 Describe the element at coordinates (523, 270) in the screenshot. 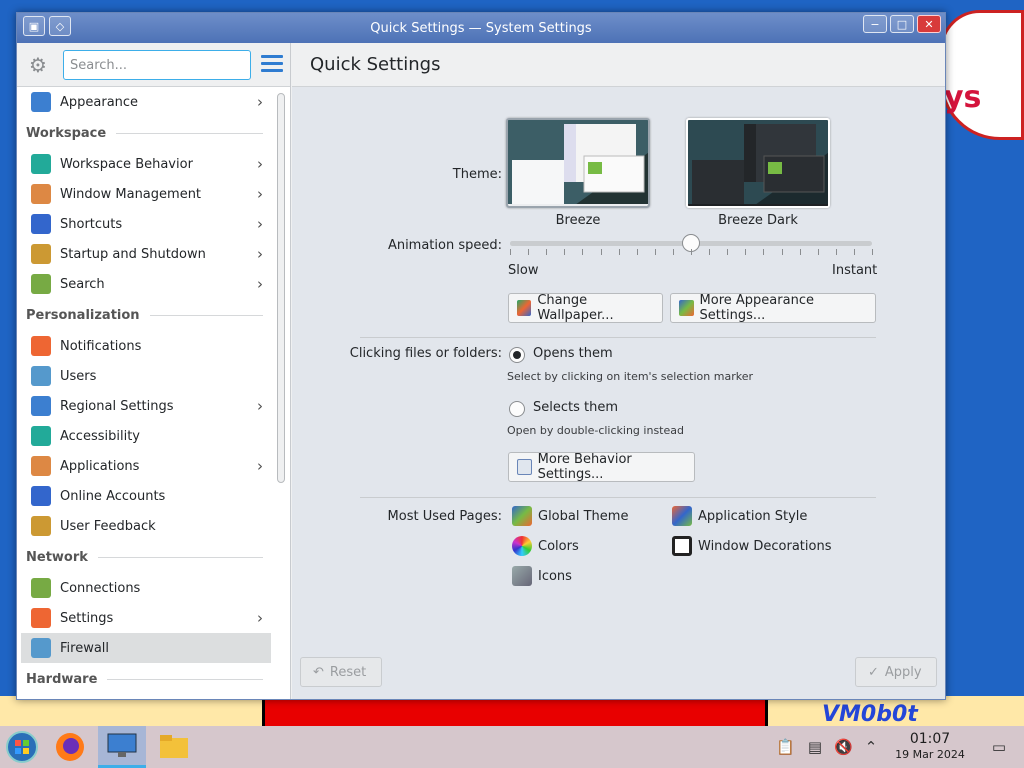

I see `slider-min-label: Slow` at that location.